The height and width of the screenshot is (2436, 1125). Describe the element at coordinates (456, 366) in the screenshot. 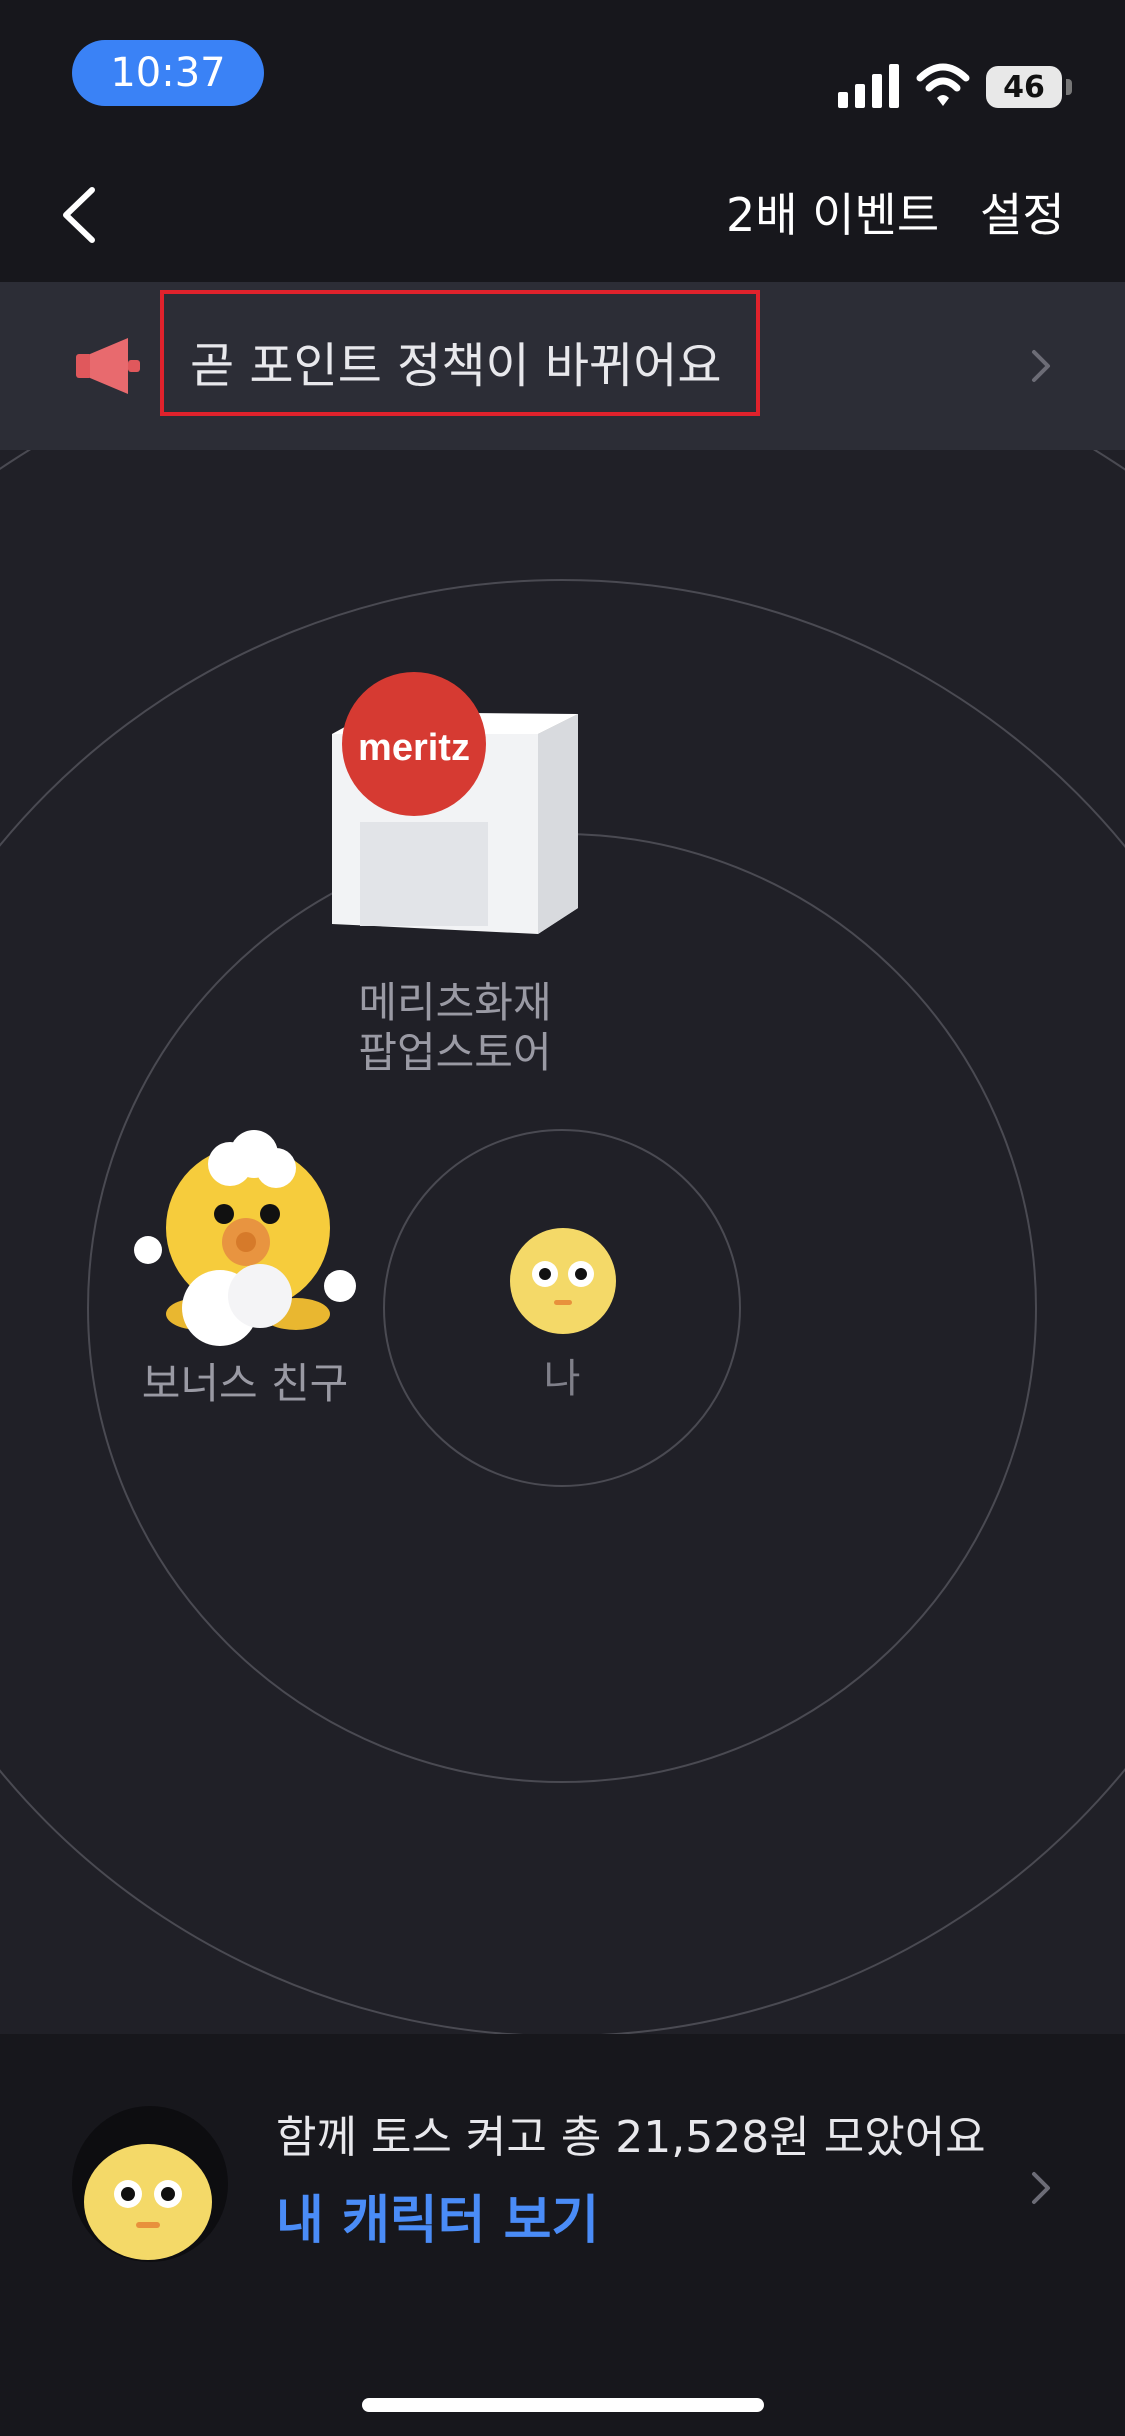

I see `notice-text: 곧 포인트 정책이 바뀌어요` at that location.